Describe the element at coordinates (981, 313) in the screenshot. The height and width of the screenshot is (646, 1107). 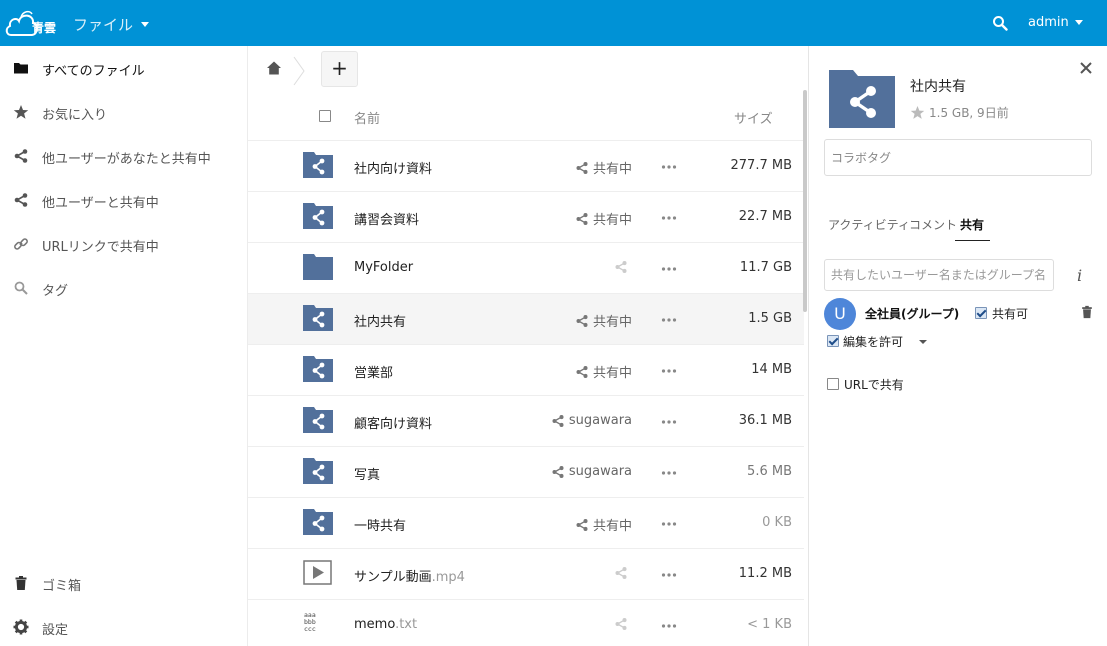
I see `can-share-checkbox` at that location.